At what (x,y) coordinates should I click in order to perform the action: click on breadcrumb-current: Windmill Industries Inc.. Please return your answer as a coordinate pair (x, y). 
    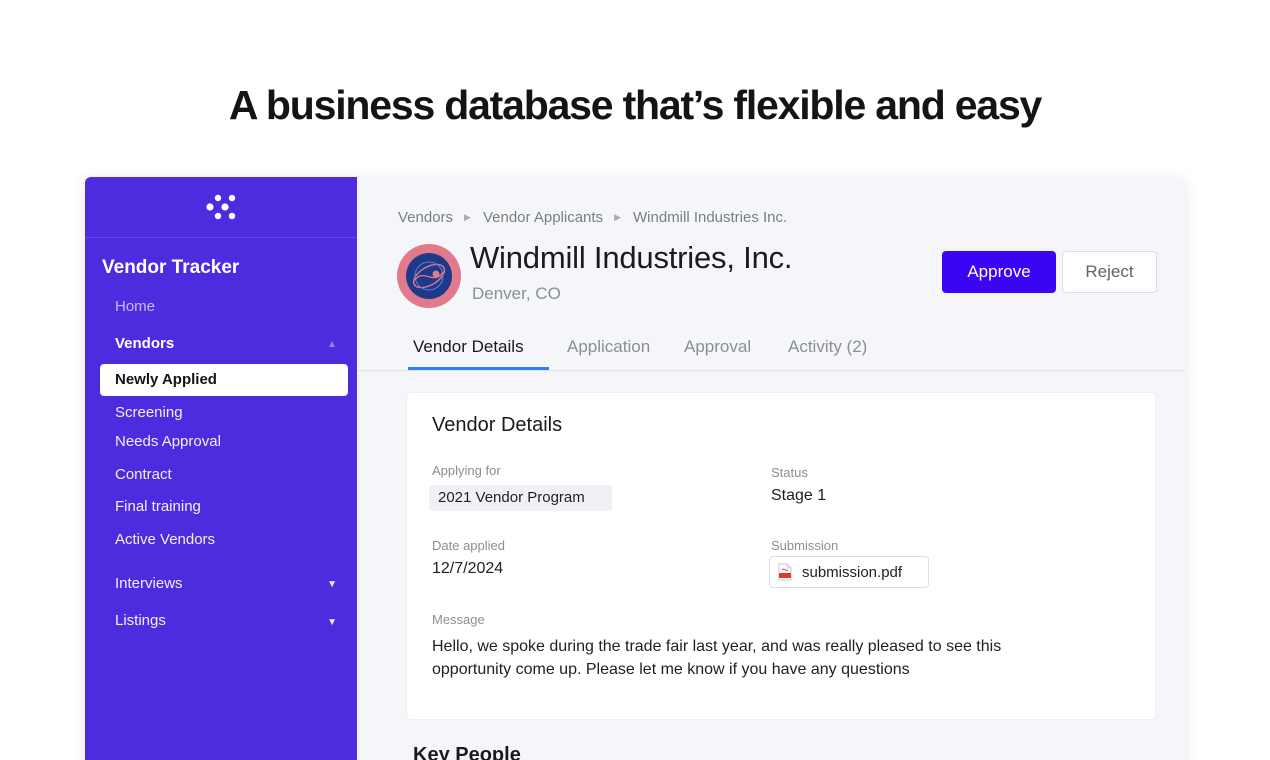
    Looking at the image, I should click on (710, 217).